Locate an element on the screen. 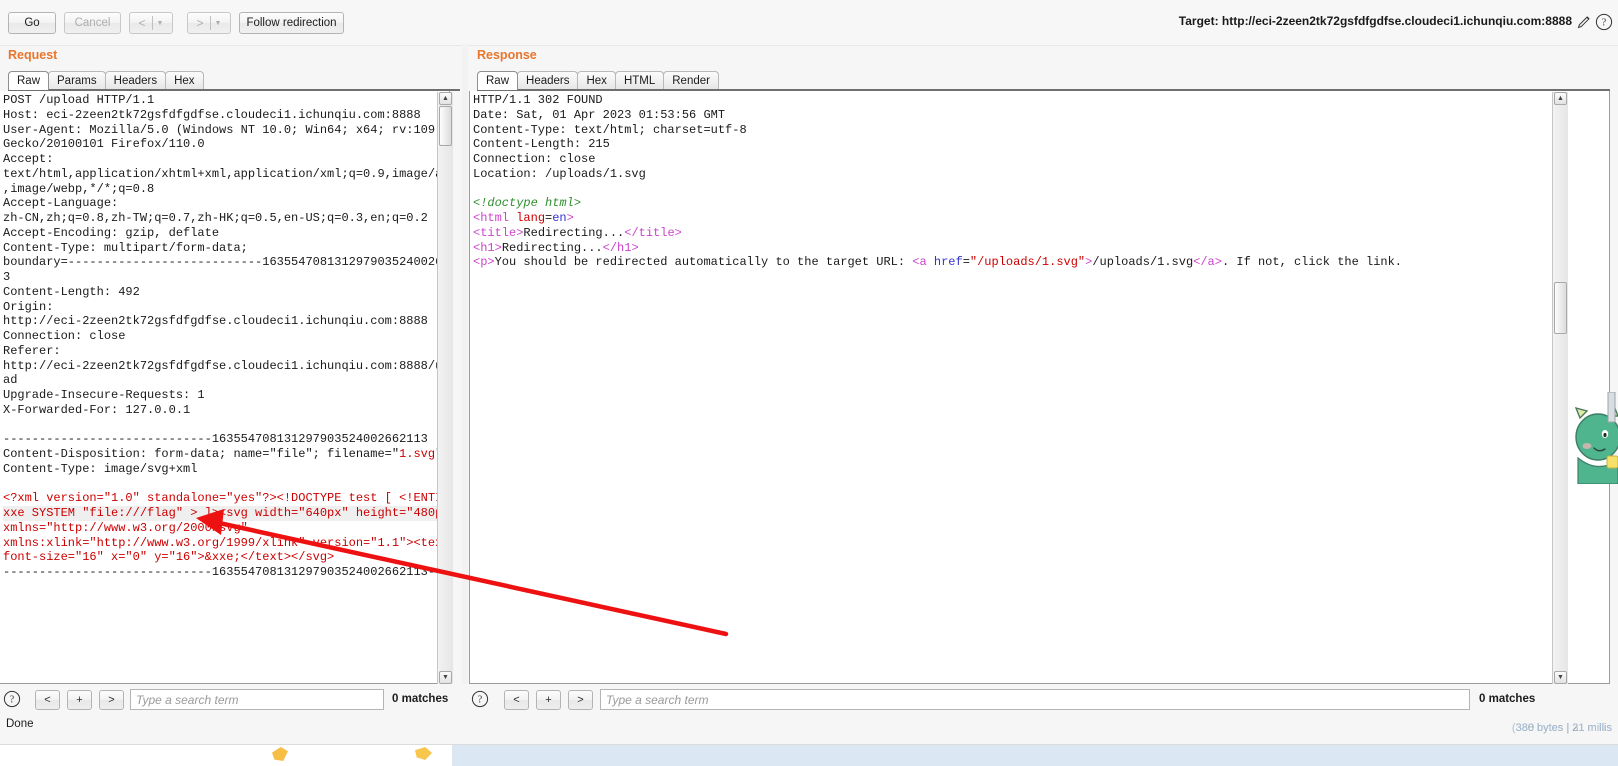 Image resolution: width=1618 pixels, height=766 pixels. tab-label: HTML is located at coordinates (639, 81).